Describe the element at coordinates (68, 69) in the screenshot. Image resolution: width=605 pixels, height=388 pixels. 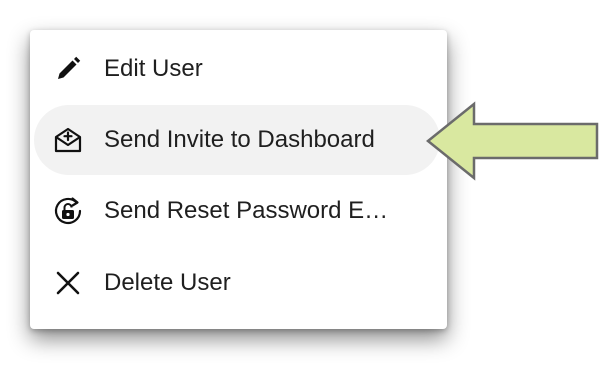
I see `pencil-icon` at that location.